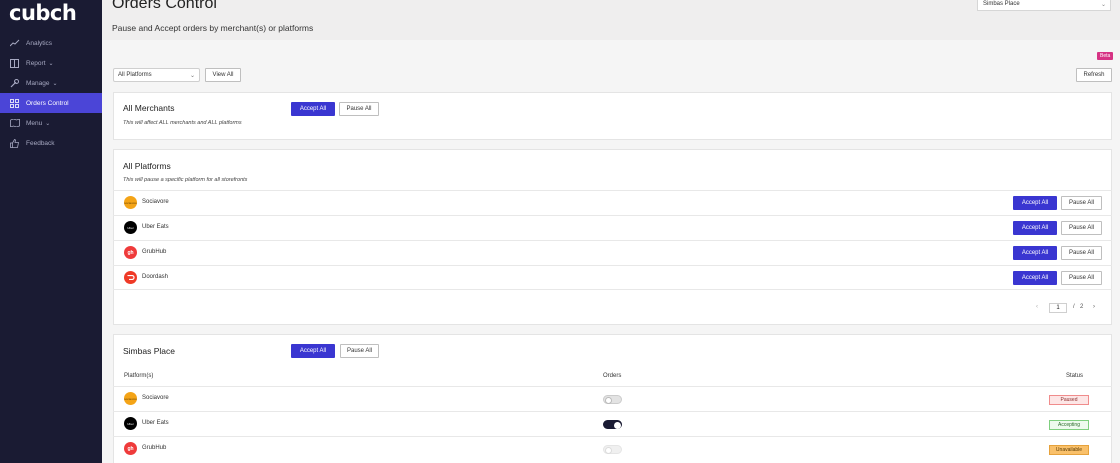 This screenshot has width=1120, height=463. Describe the element at coordinates (359, 351) in the screenshot. I see `merchant-pause-button: Pause All` at that location.